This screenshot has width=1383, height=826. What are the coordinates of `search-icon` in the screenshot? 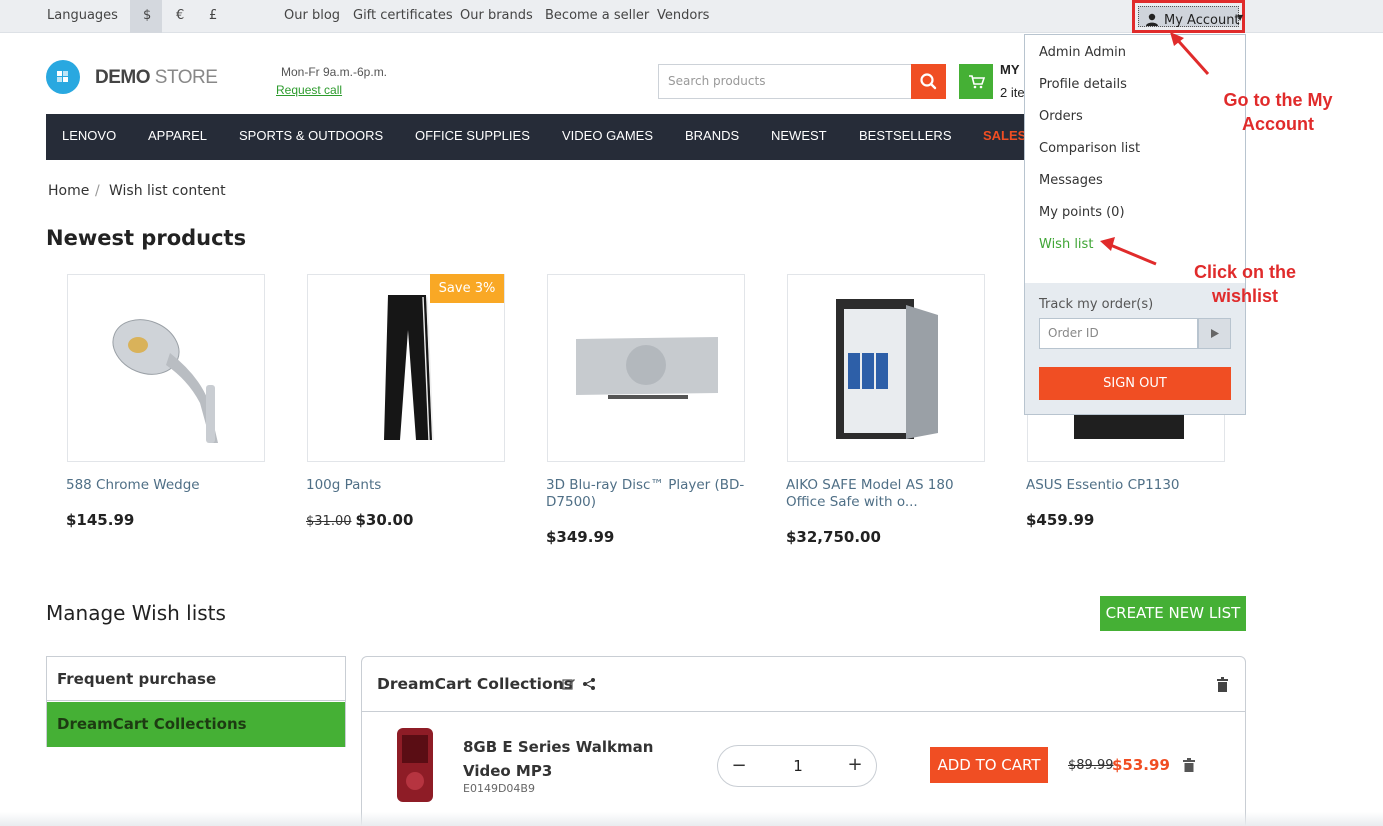 It's located at (928, 81).